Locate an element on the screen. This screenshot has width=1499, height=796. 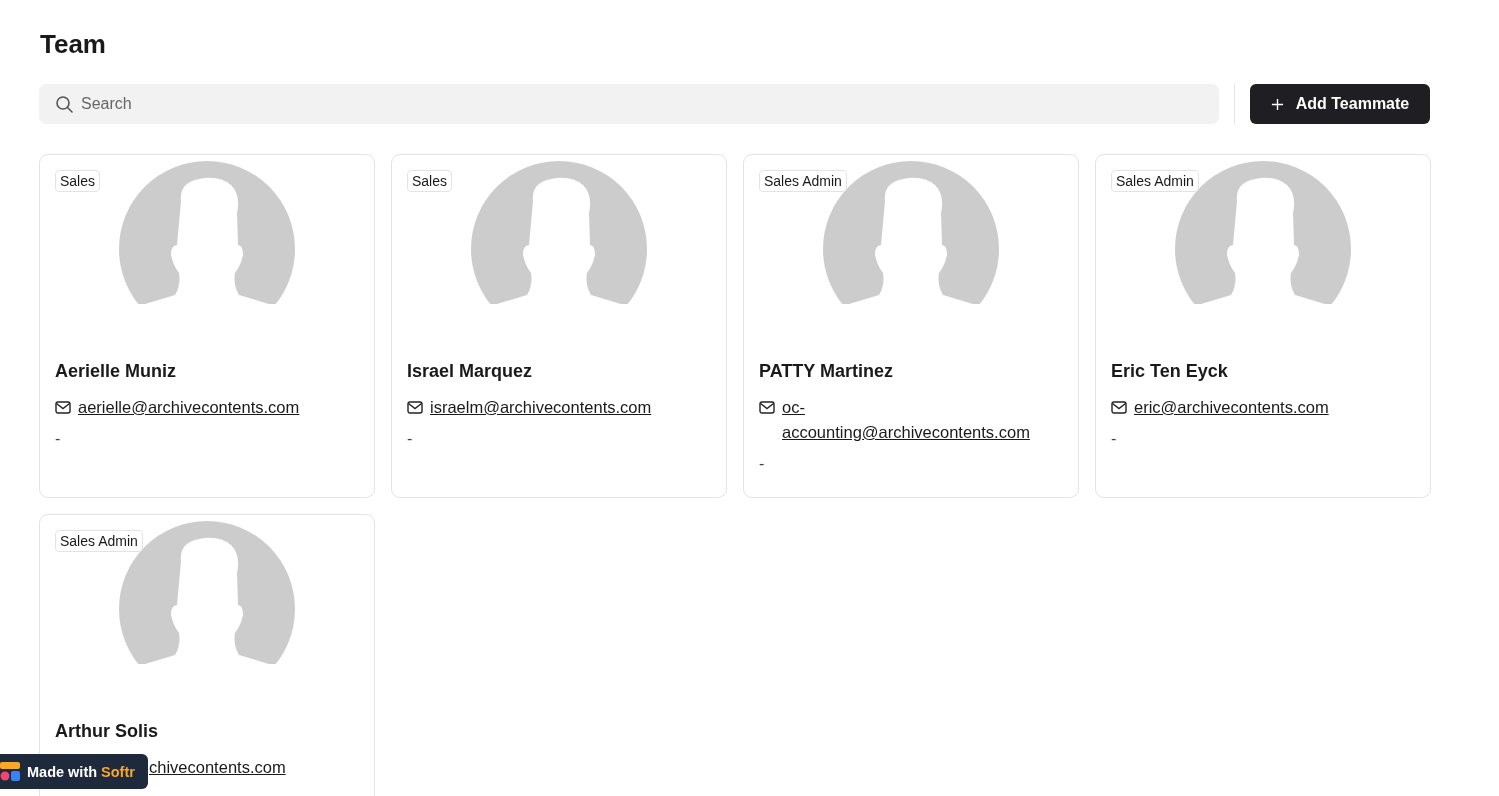
logo-icon is located at coordinates (10, 771).